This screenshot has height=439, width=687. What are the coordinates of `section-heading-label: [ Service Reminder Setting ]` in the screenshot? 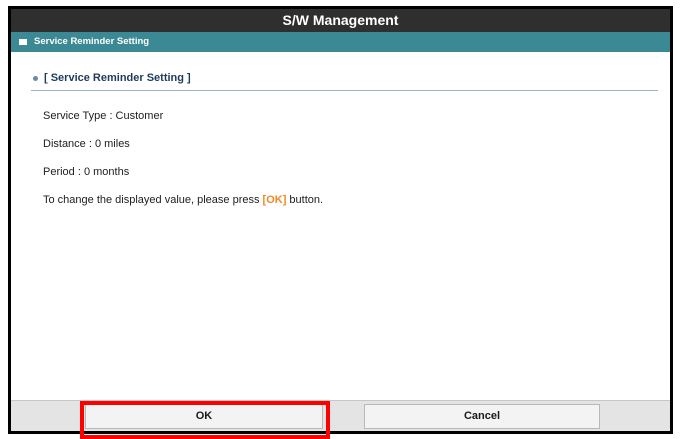 It's located at (117, 78).